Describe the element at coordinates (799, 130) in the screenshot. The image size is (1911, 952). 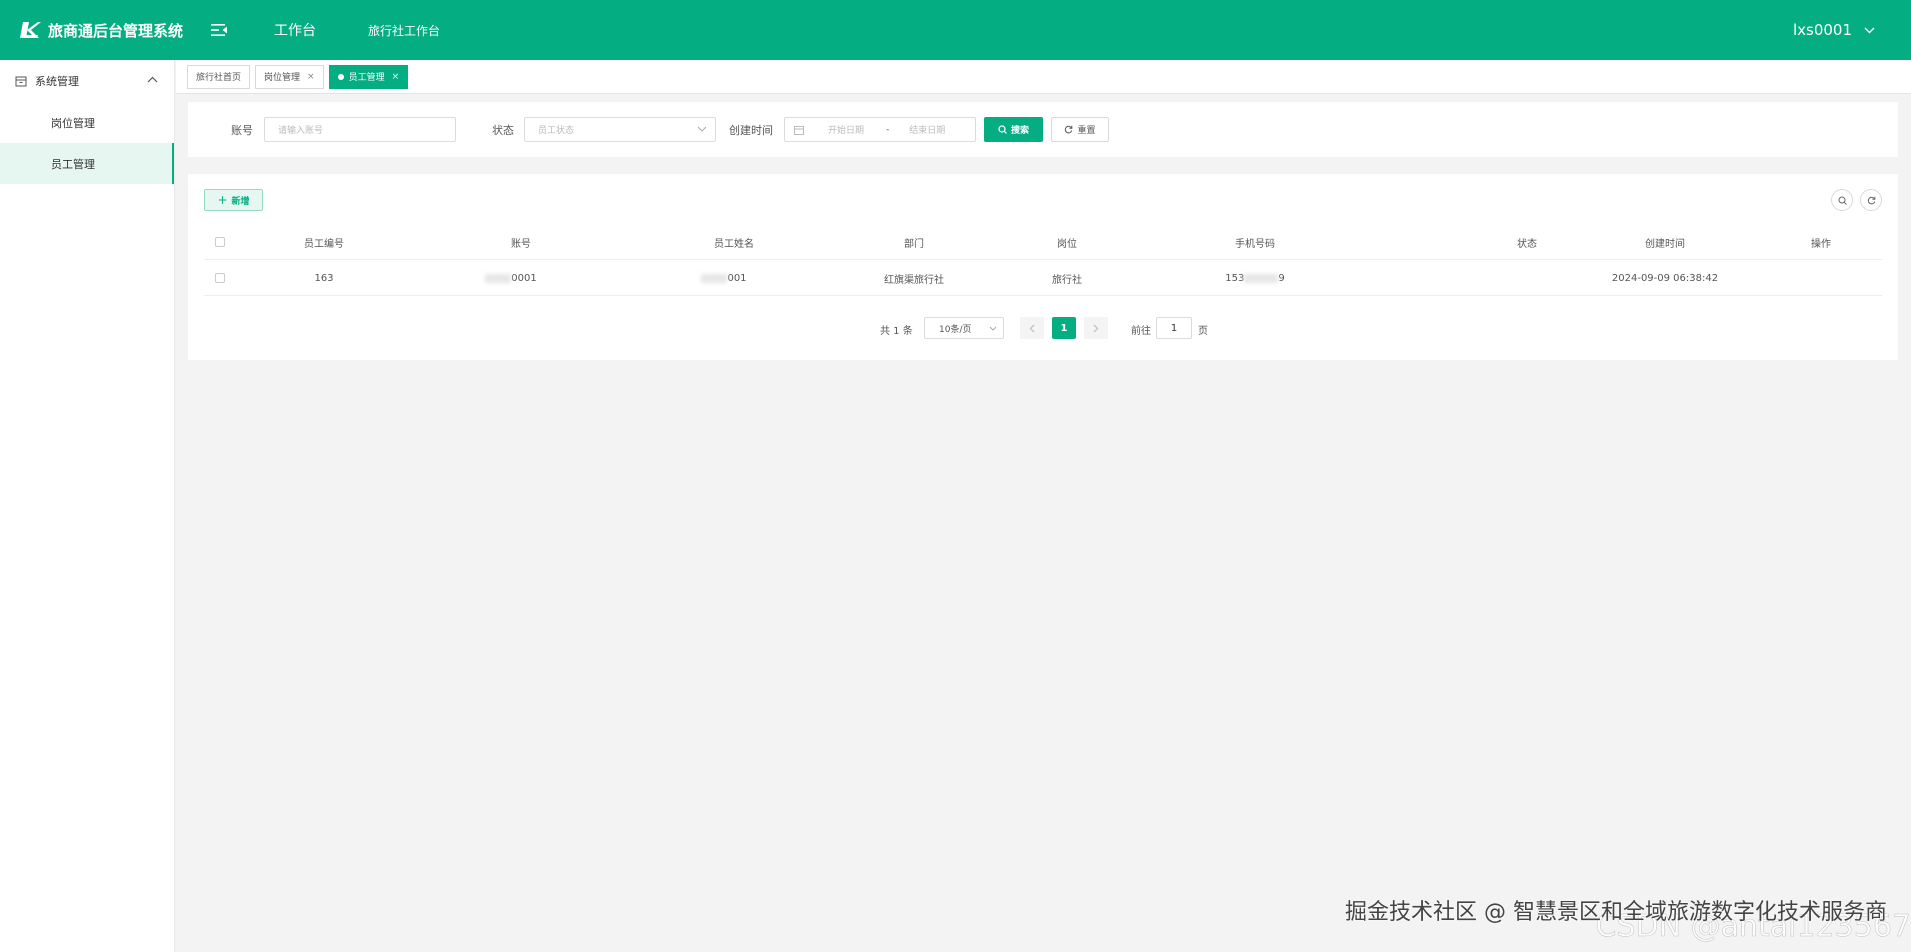
I see `calendar-icon` at that location.